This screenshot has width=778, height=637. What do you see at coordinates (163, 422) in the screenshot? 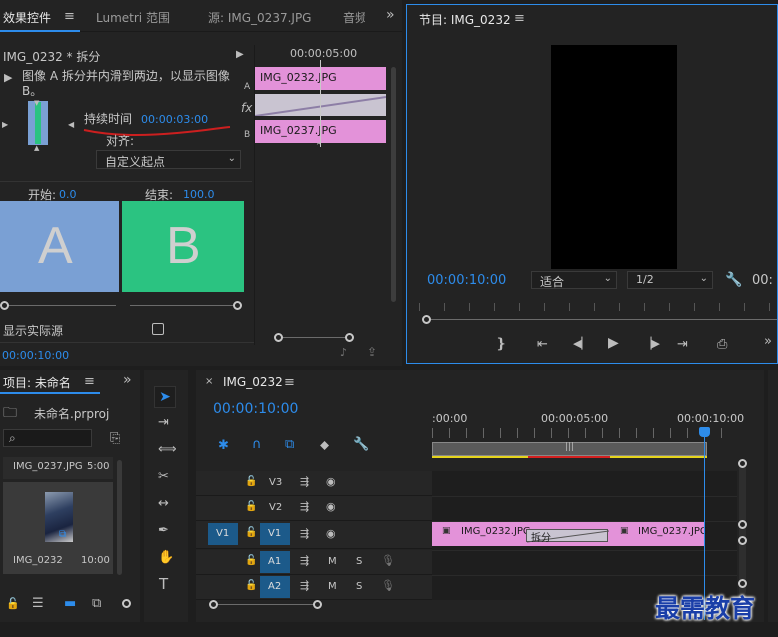
I see `track-select-tool-icon: ⇥` at bounding box center [163, 422].